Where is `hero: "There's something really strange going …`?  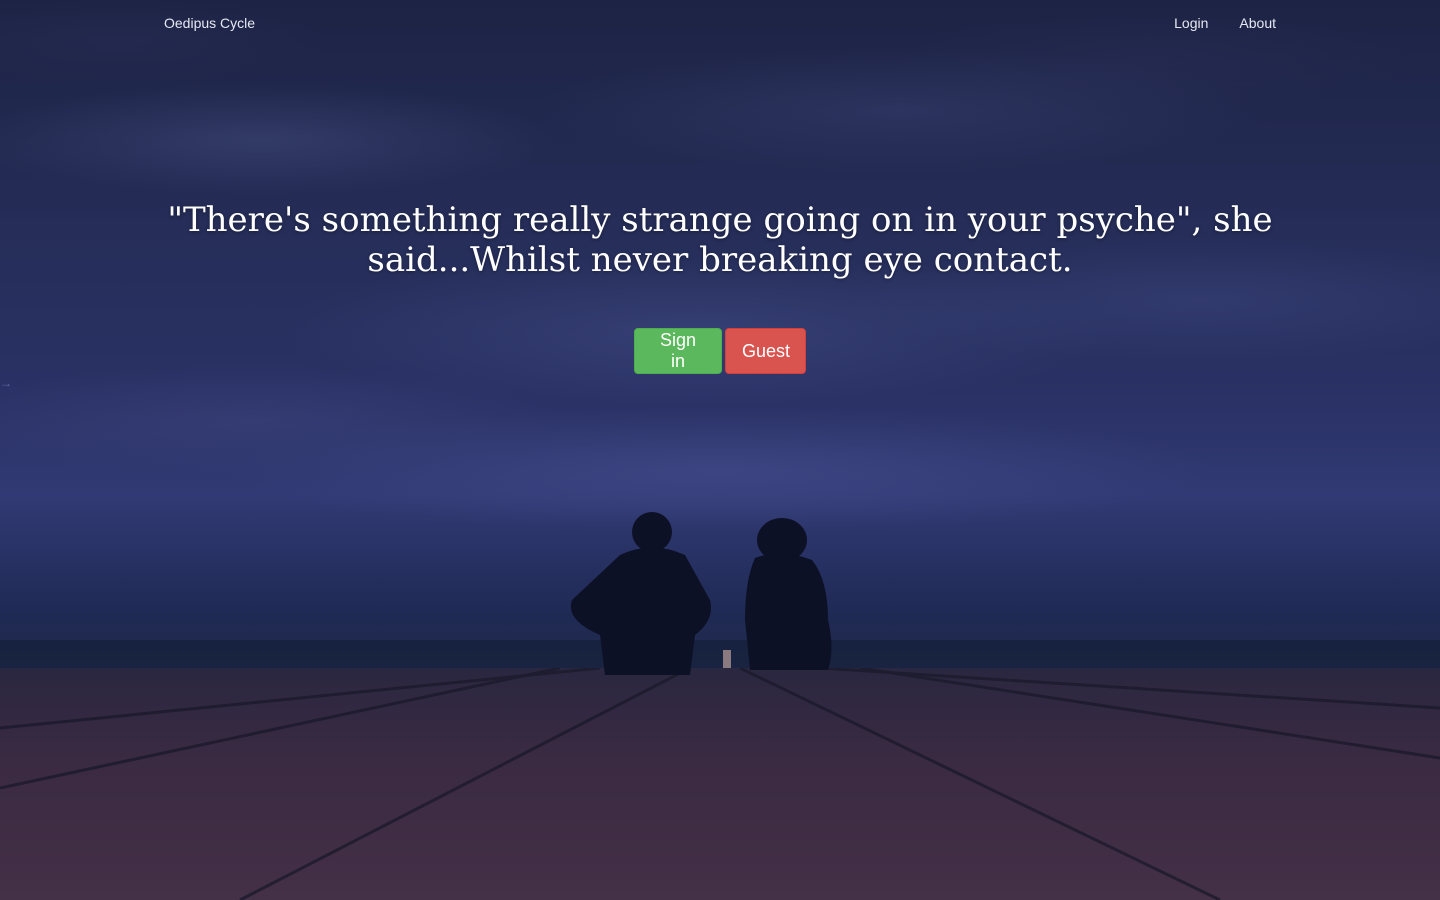
hero: "There's something really strange going … is located at coordinates (720, 240).